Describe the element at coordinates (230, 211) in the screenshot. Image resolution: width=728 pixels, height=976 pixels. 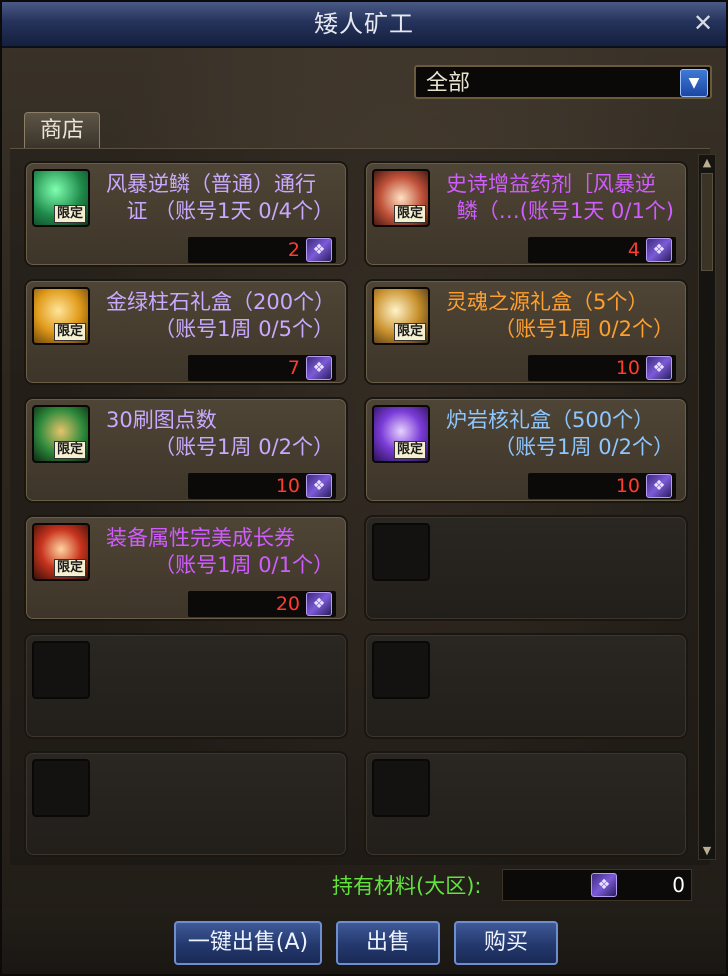
I see `item-limit: 证 （账号1天 0/4个）` at that location.